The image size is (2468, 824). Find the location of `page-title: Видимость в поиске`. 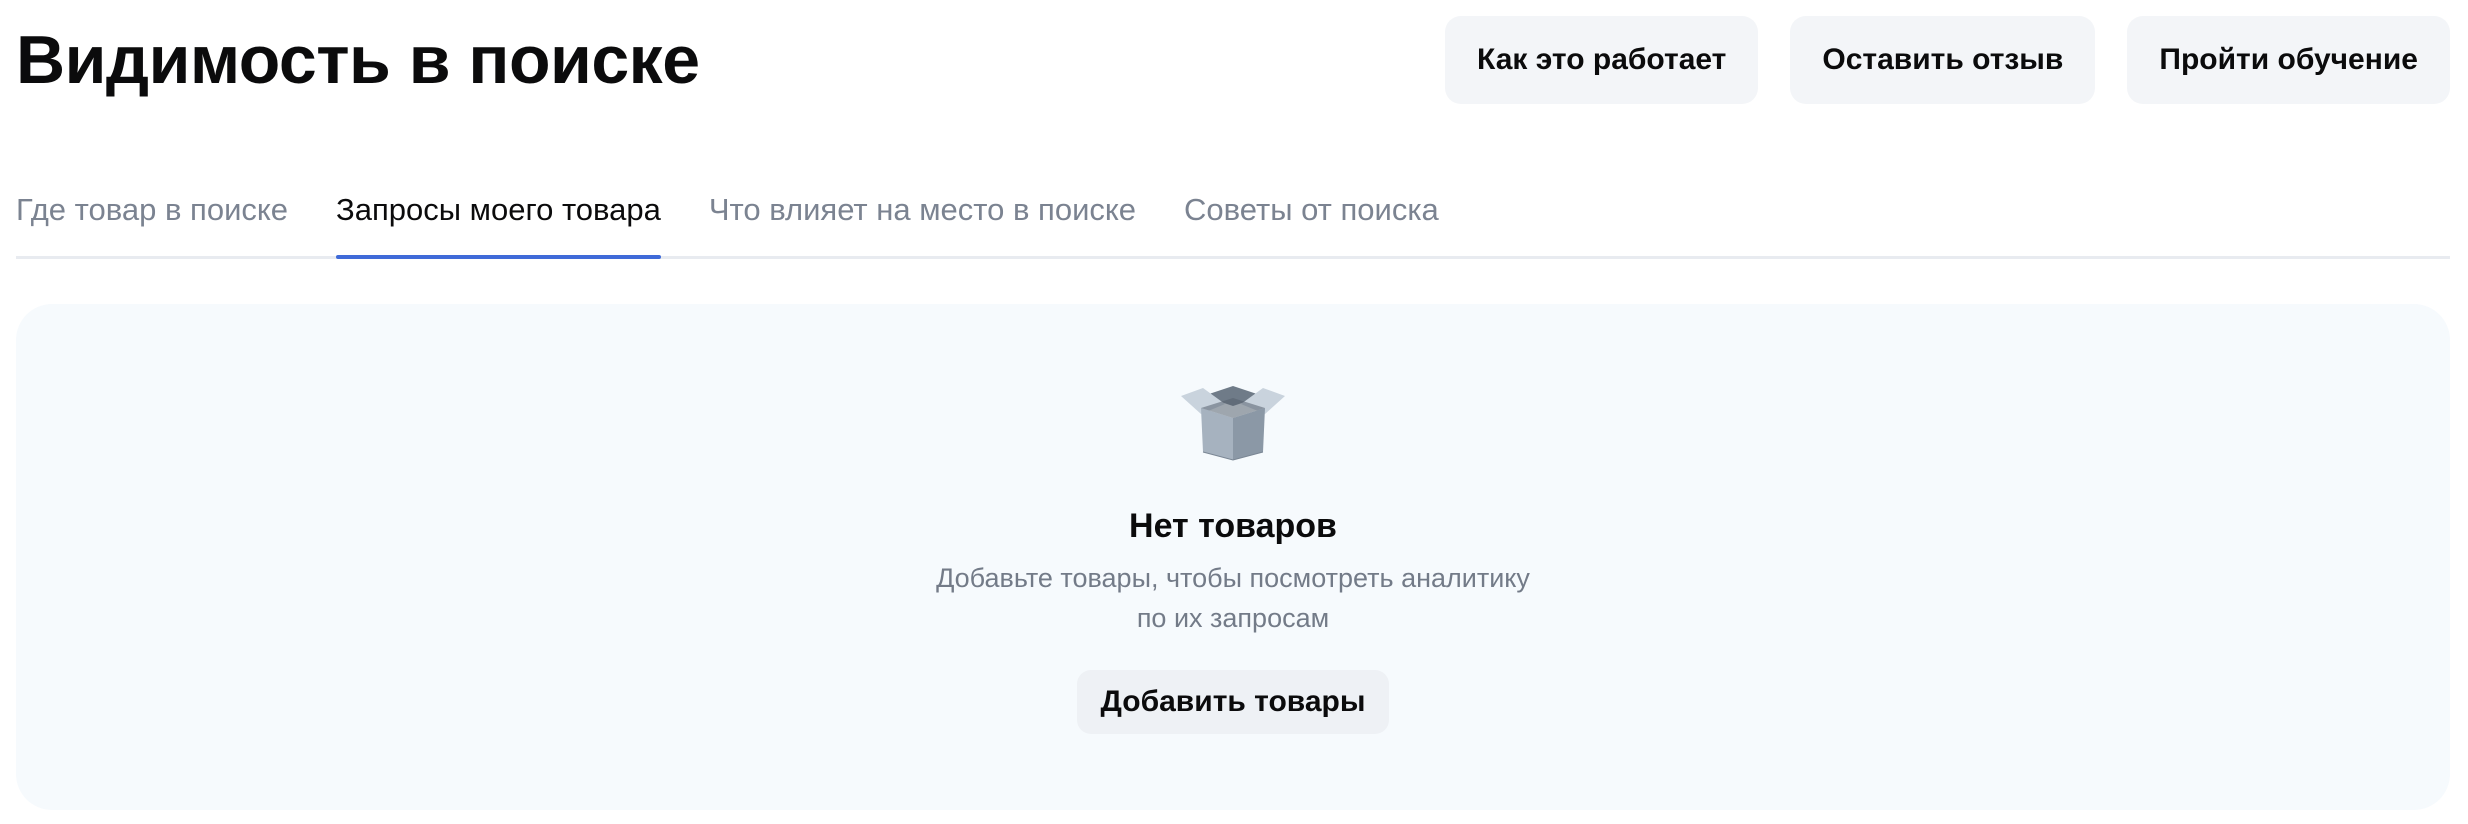

page-title: Видимость в поиске is located at coordinates (358, 60).